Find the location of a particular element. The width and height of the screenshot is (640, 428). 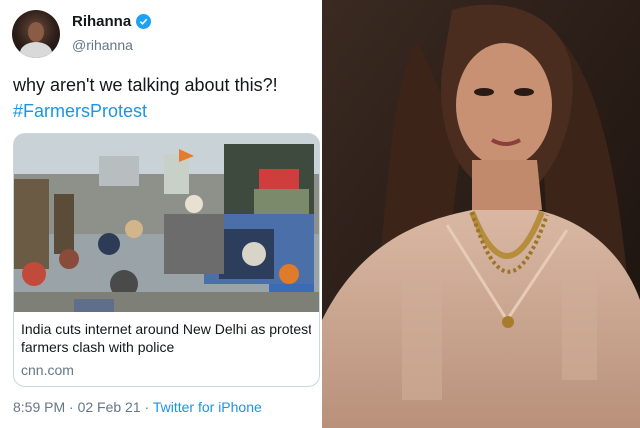

avatar-face is located at coordinates (36, 32).